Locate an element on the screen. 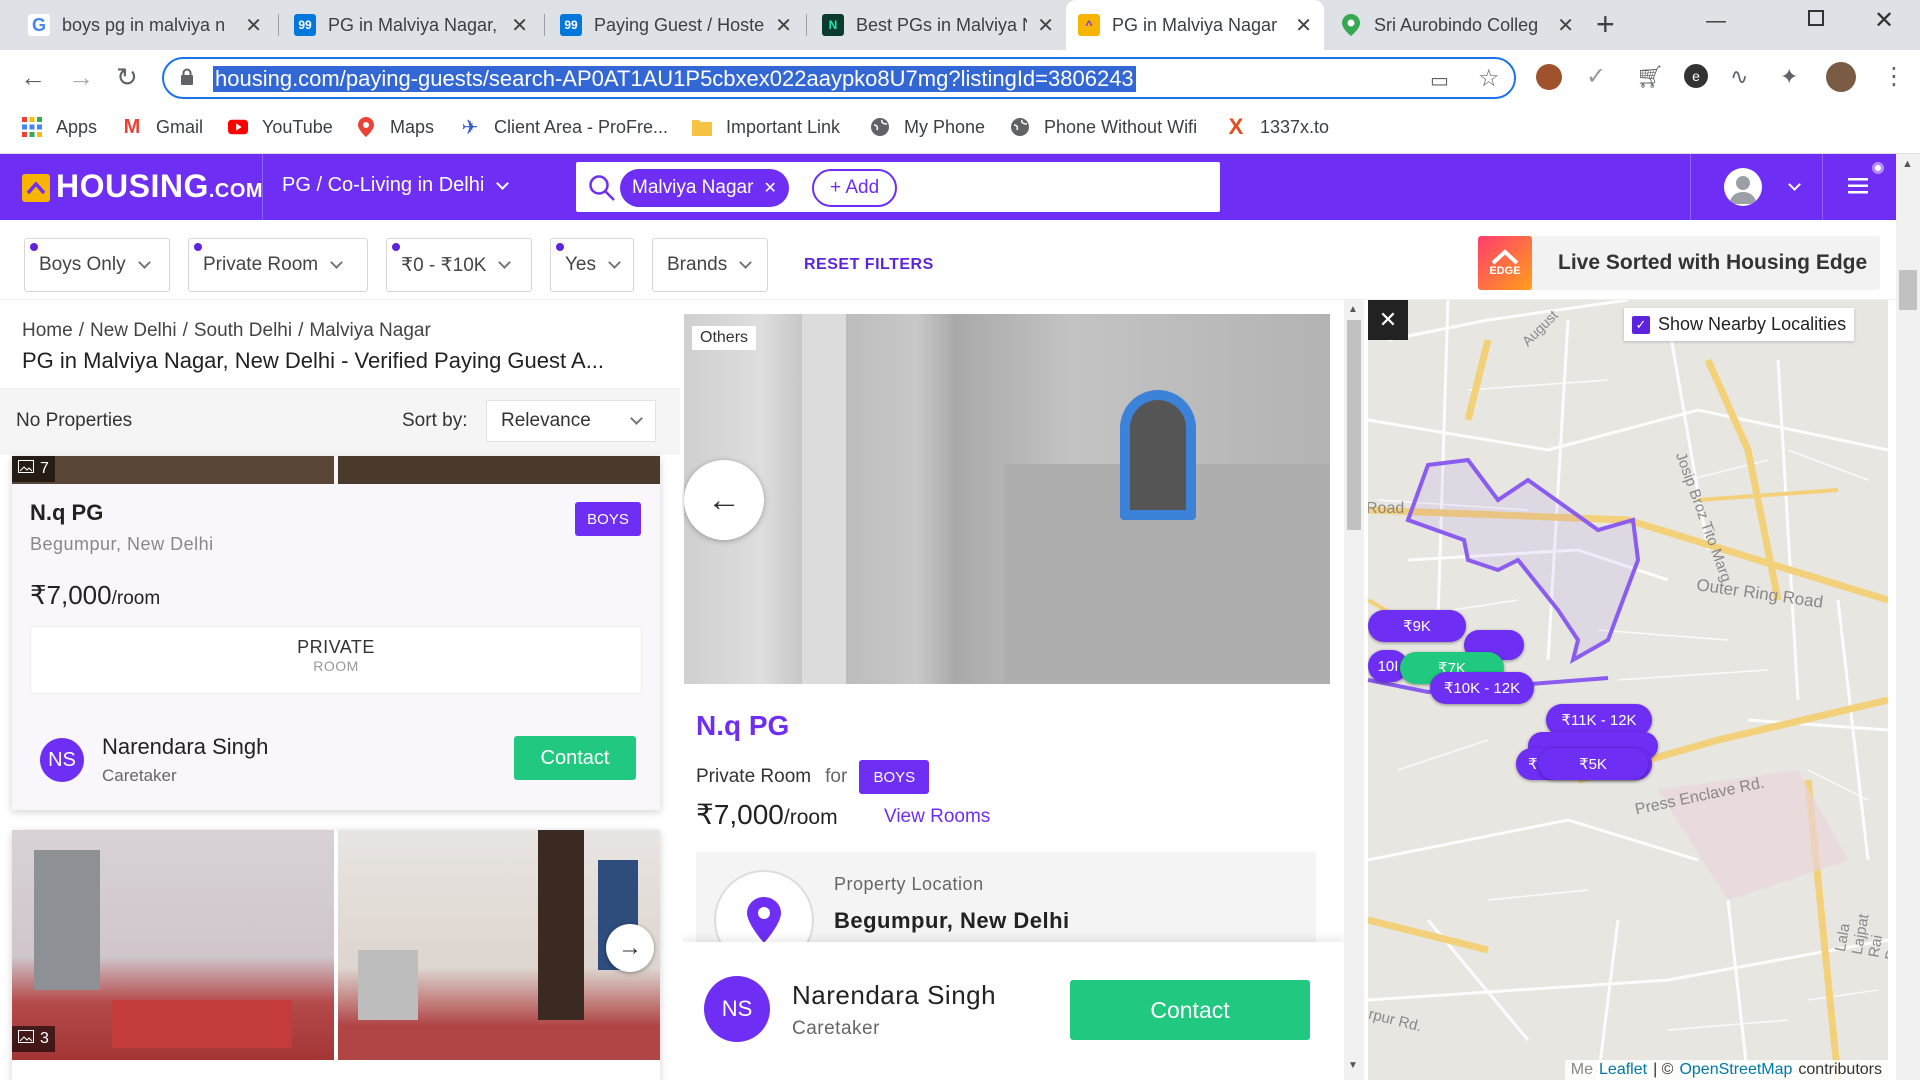  forward-icon: → is located at coordinates (81, 77).